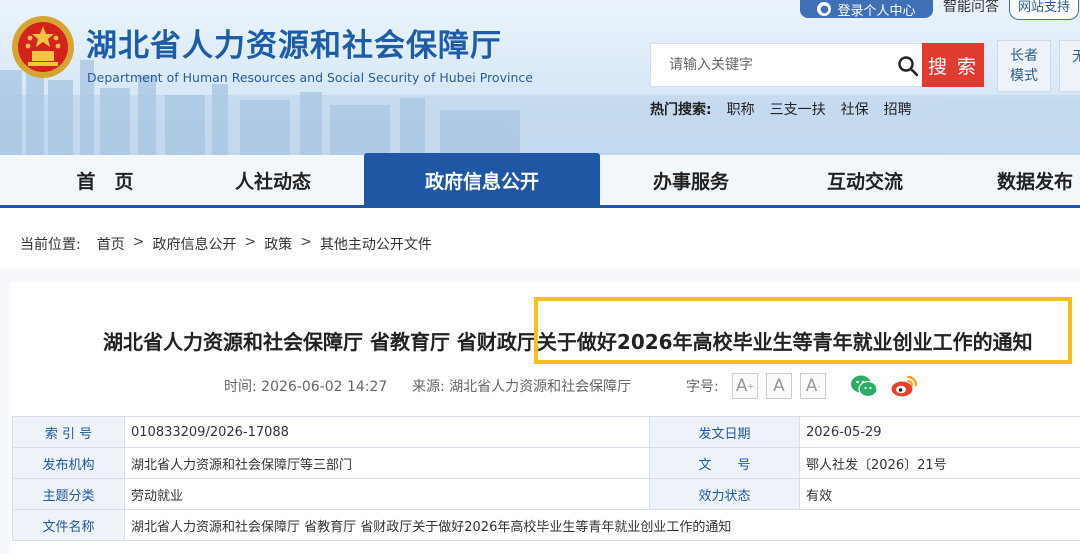  What do you see at coordinates (387, 463) in the screenshot?
I see `publisher-value: 湖北省人力资源和社会保障厅等三部门` at bounding box center [387, 463].